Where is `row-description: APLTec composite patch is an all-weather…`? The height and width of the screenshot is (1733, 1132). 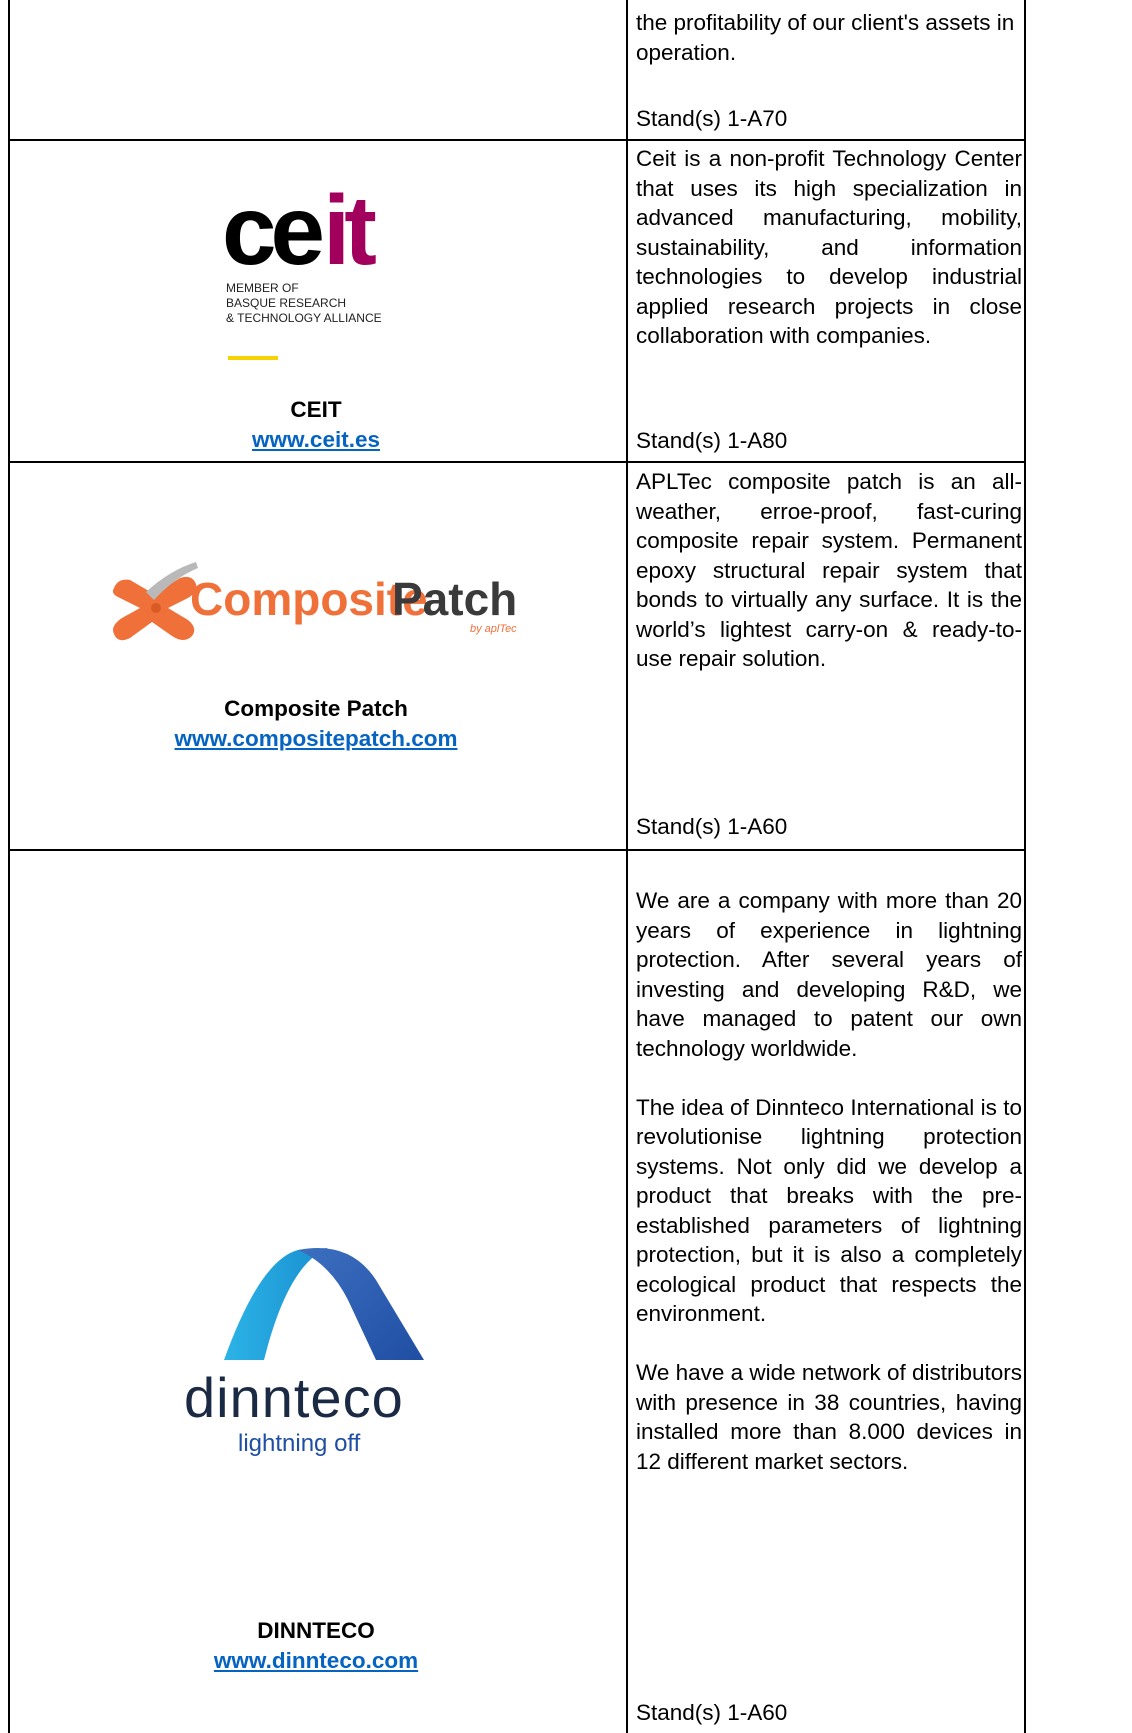
row-description: APLTec composite patch is an all-weather… is located at coordinates (829, 570).